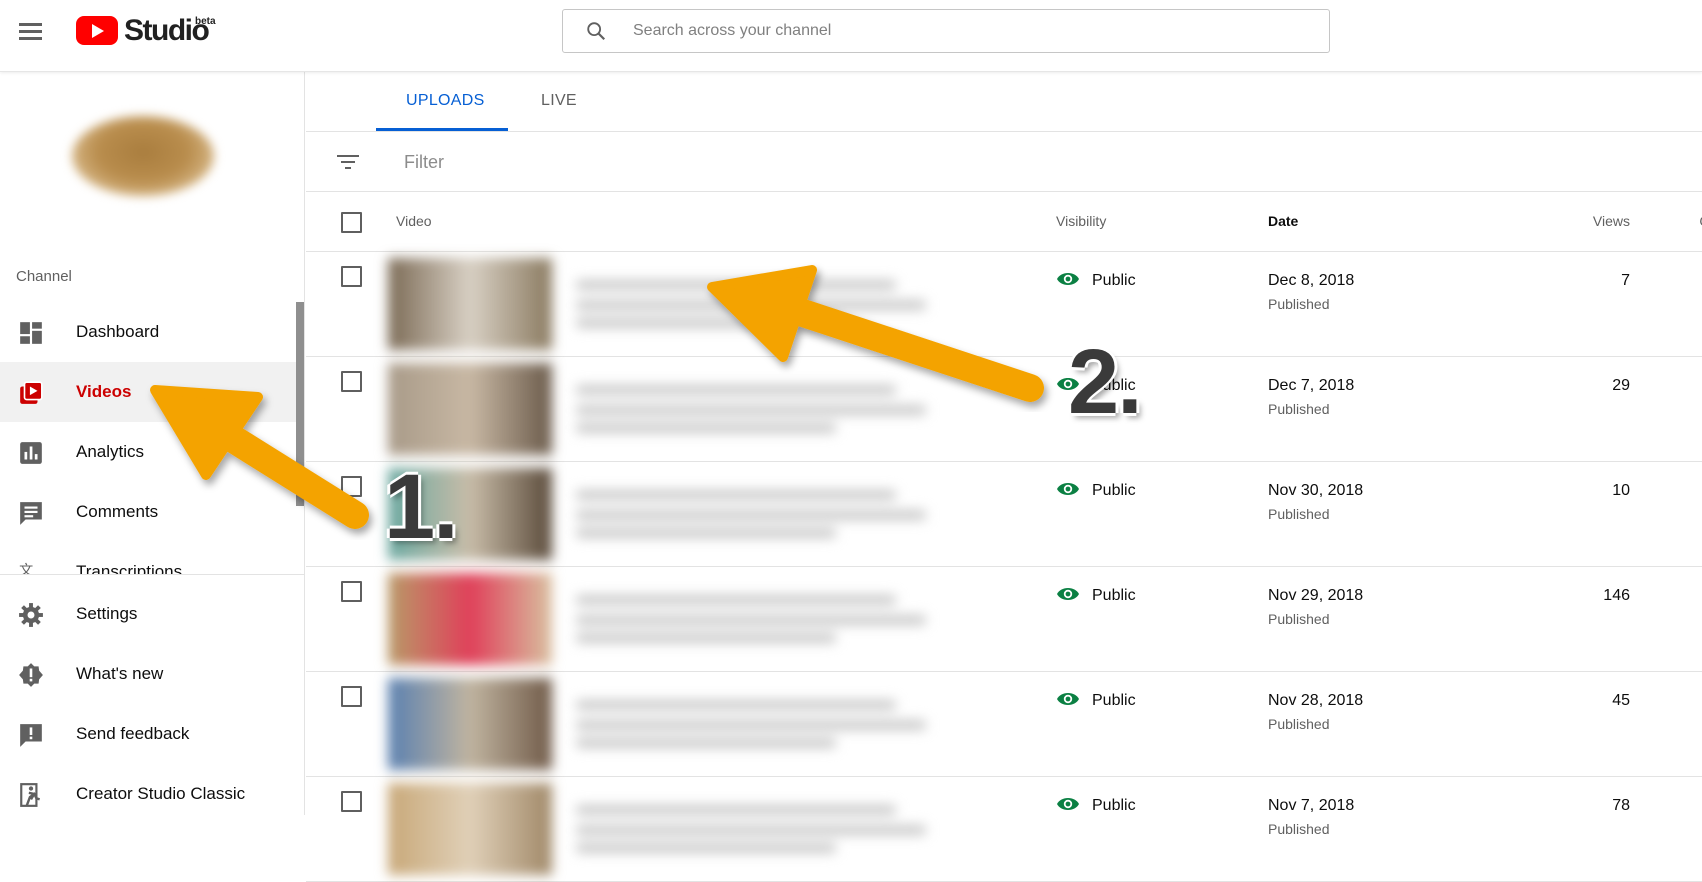  What do you see at coordinates (129, 568) in the screenshot?
I see `sidebar-item-label: Transcriptions` at bounding box center [129, 568].